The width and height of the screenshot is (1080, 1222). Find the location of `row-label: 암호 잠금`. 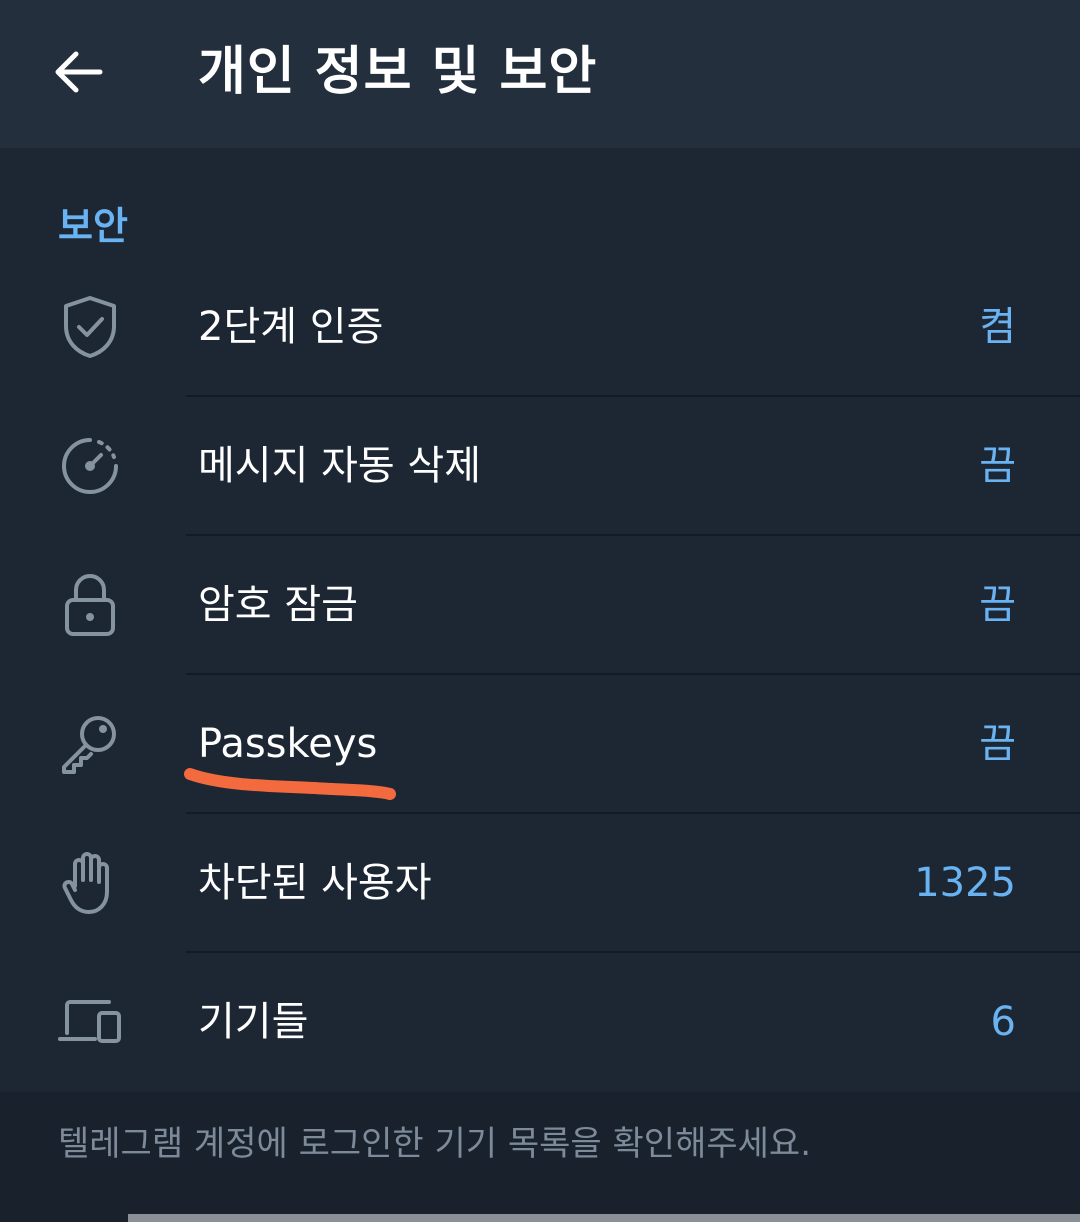

row-label: 암호 잠금 is located at coordinates (278, 605).